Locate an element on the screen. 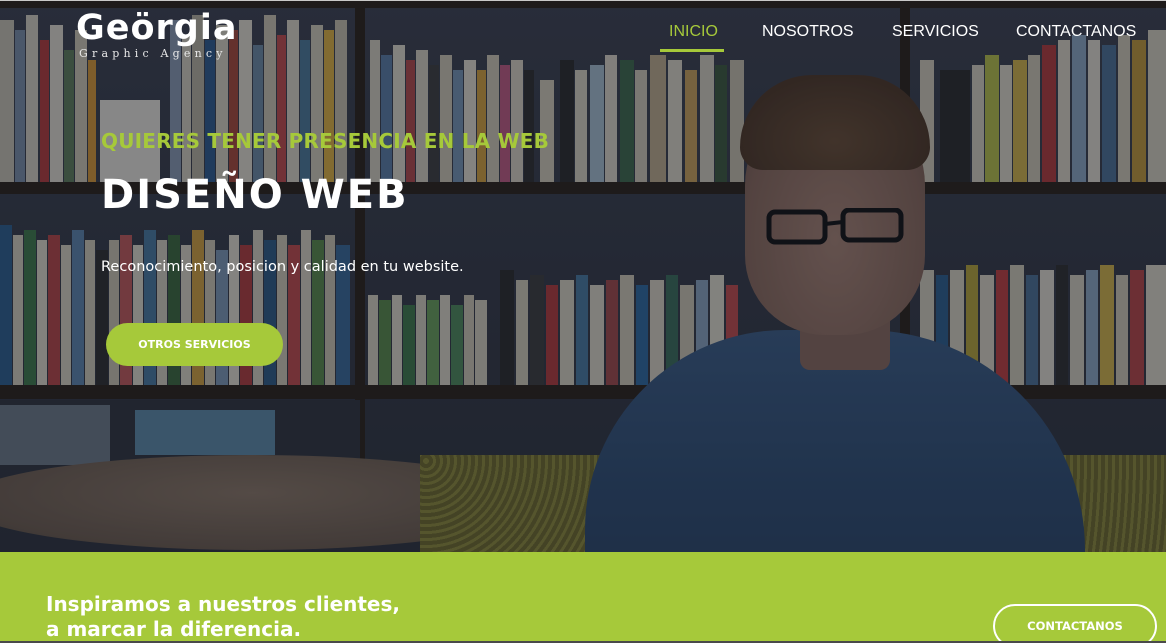 The width and height of the screenshot is (1166, 643). nav-active-indicator is located at coordinates (692, 50).